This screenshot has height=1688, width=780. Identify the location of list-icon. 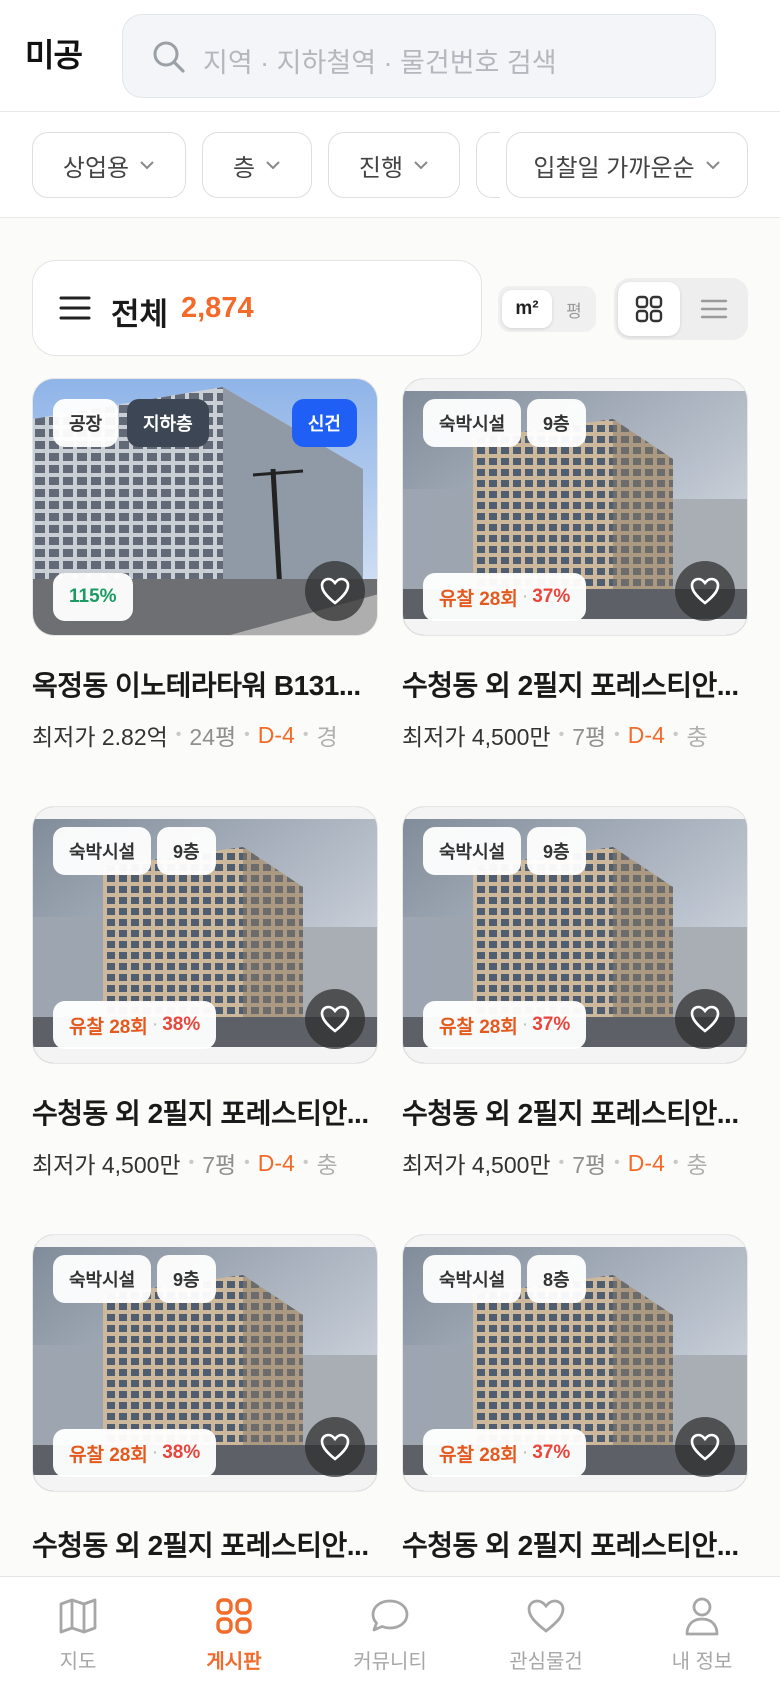
(714, 309).